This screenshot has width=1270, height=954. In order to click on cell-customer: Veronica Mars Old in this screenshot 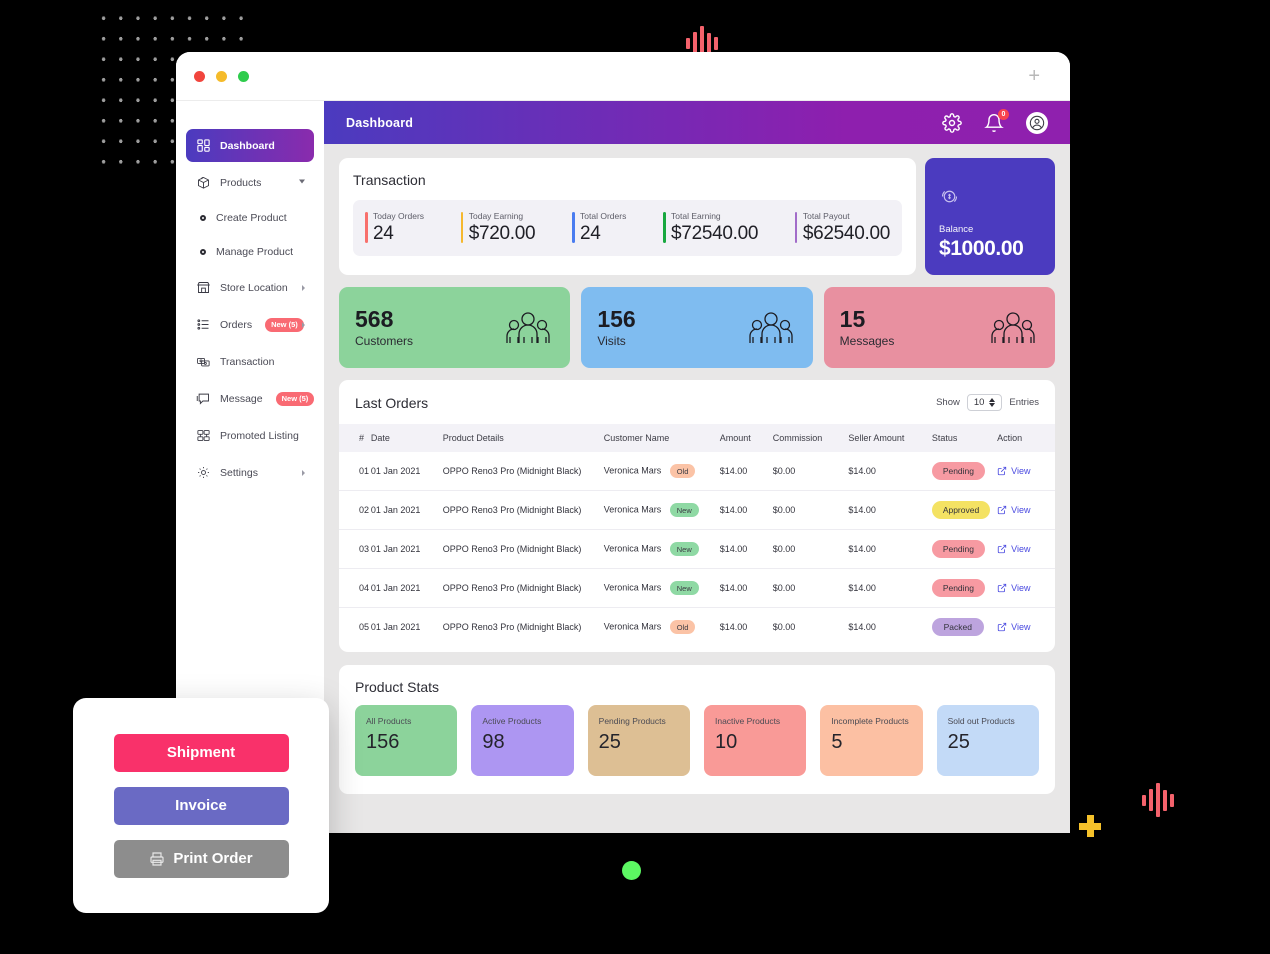, I will do `click(661, 471)`.